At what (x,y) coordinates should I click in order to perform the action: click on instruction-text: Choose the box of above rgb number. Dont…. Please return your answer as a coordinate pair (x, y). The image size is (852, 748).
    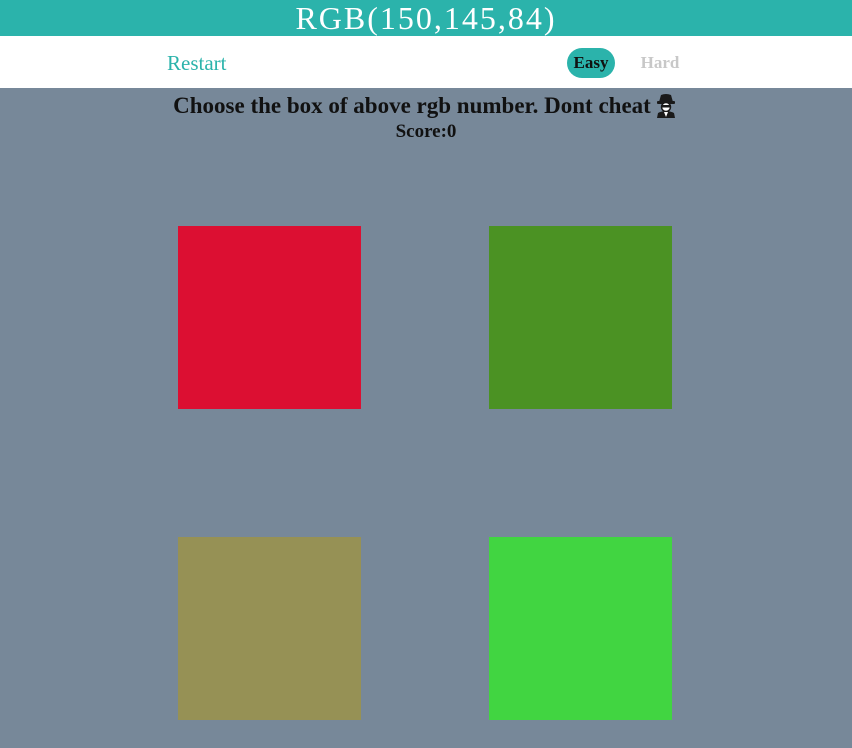
    Looking at the image, I should click on (412, 105).